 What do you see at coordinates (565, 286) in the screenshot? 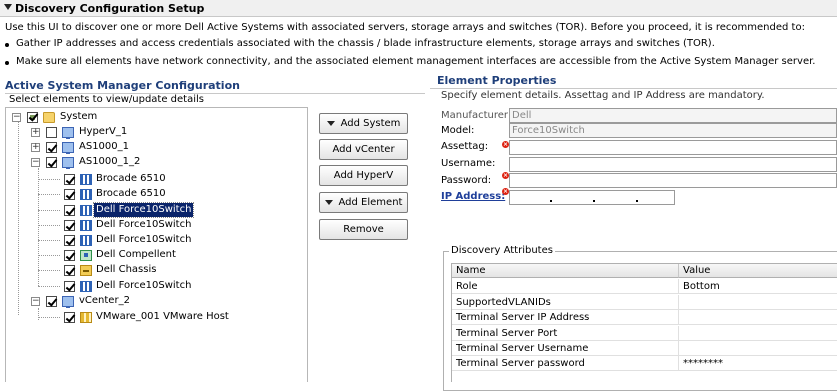
I see `table-cell-name: Role` at bounding box center [565, 286].